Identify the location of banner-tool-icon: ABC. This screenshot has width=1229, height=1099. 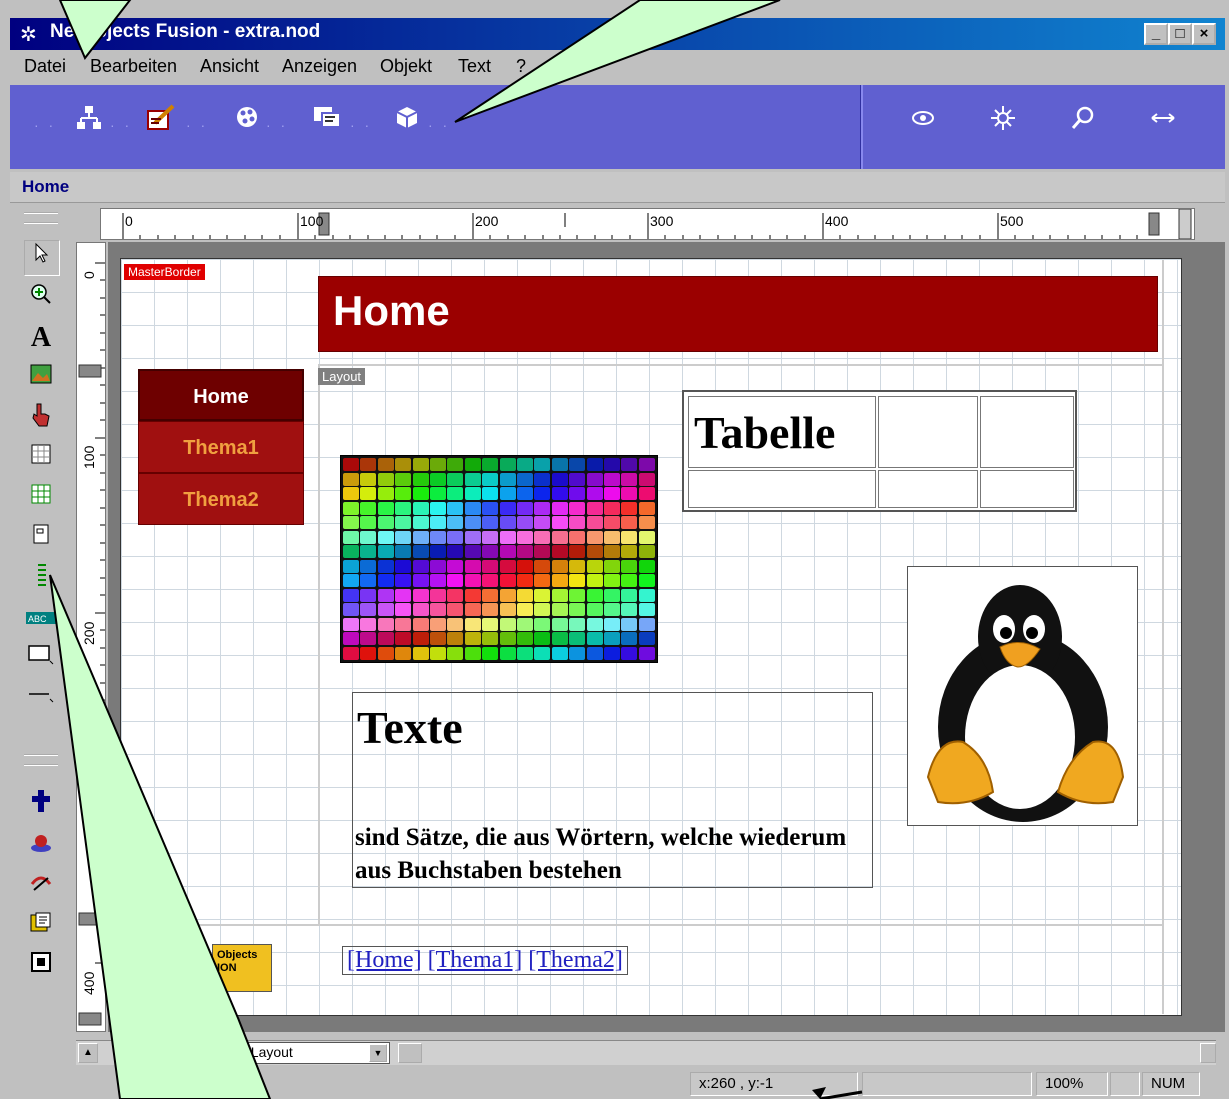
(41, 619).